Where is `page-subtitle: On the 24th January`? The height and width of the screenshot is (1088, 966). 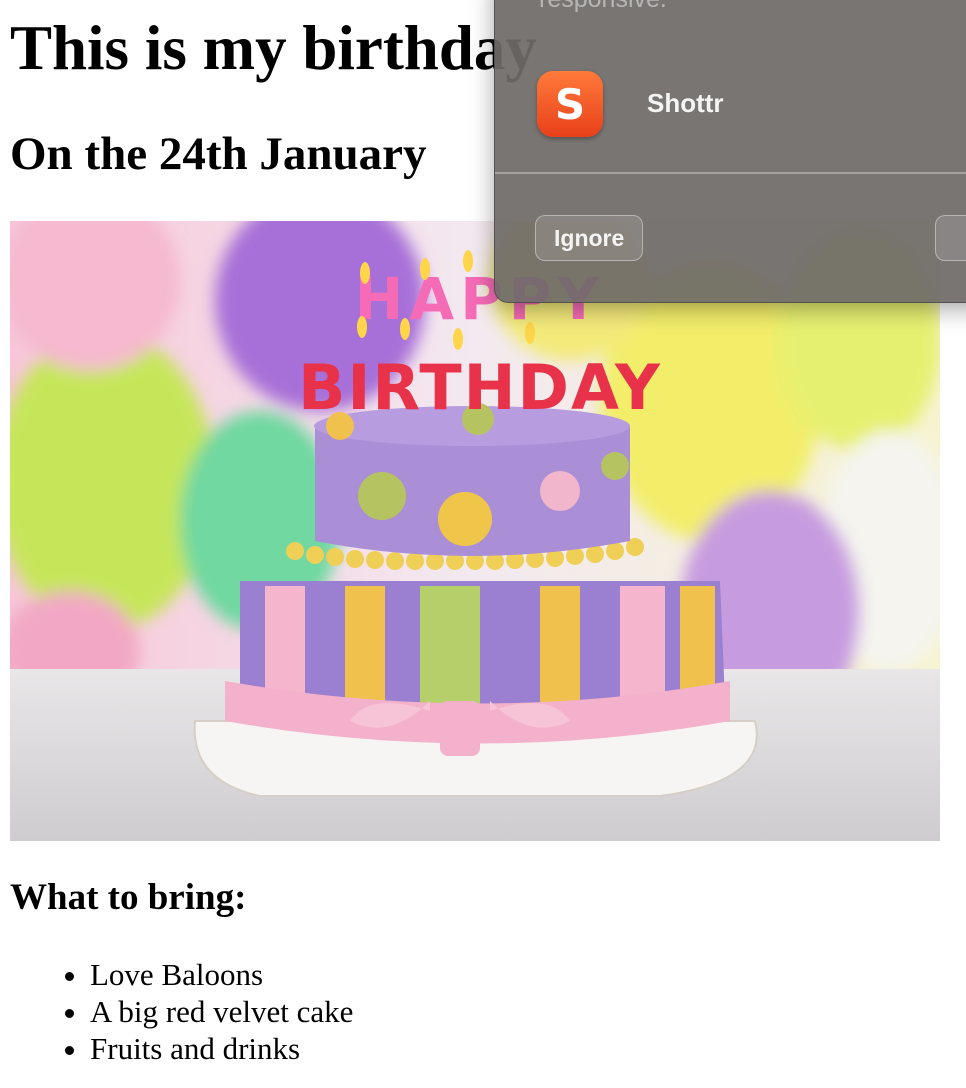 page-subtitle: On the 24th January is located at coordinates (218, 154).